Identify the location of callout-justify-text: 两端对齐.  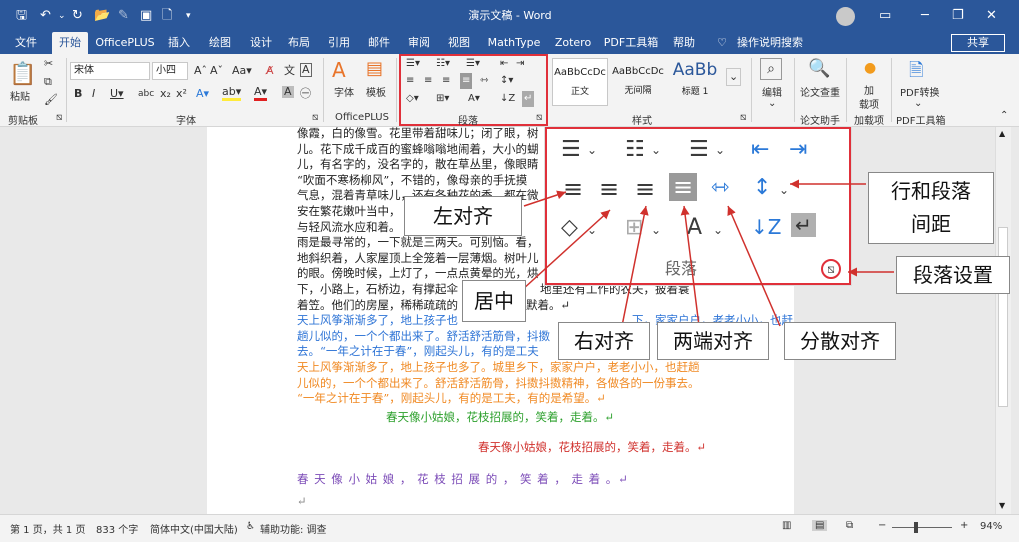
(713, 341).